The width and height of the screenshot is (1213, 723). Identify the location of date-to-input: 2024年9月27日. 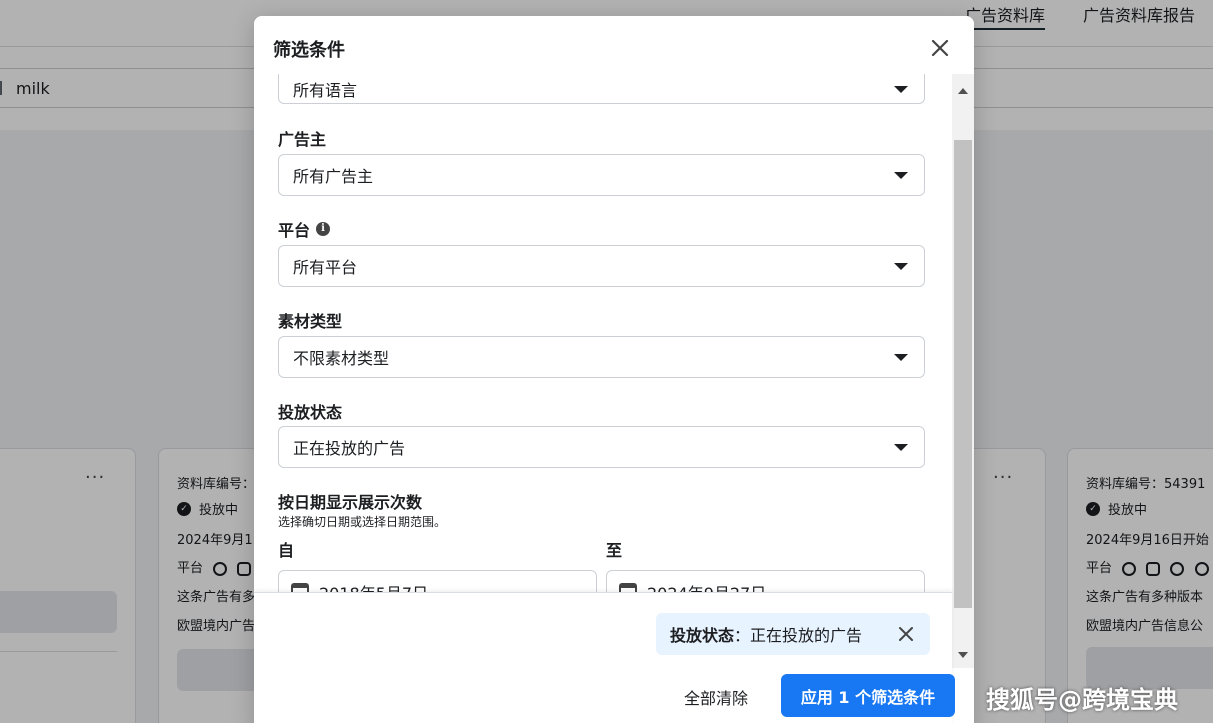
(765, 581).